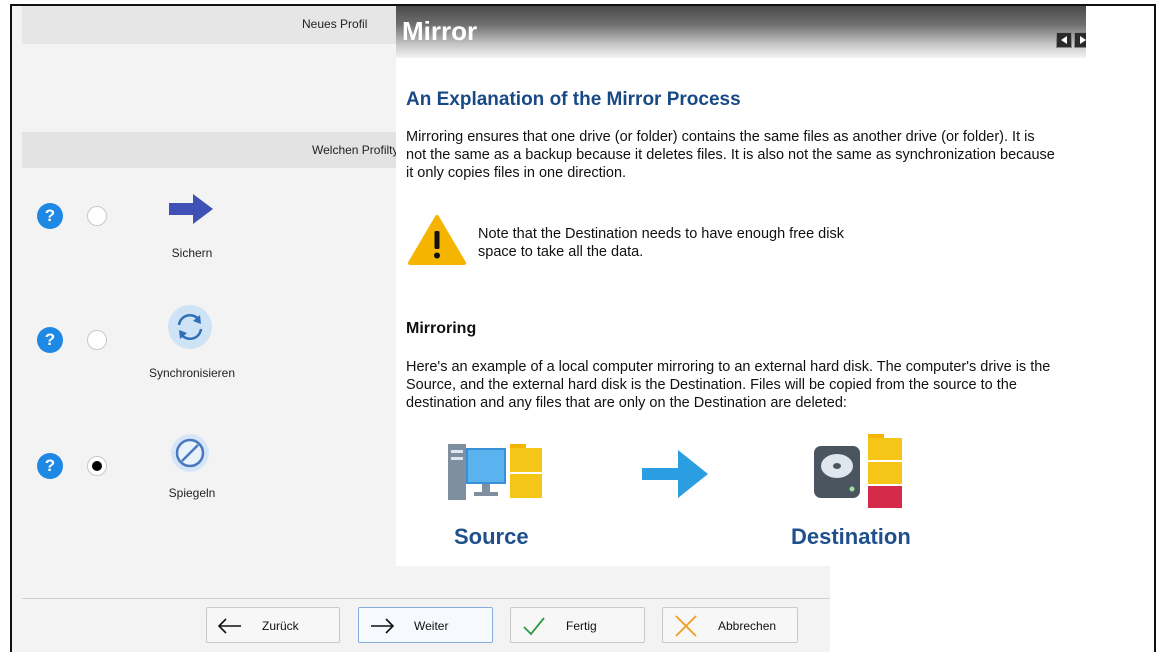 The width and height of the screenshot is (1156, 652). I want to click on finish-button: Fertig, so click(577, 625).